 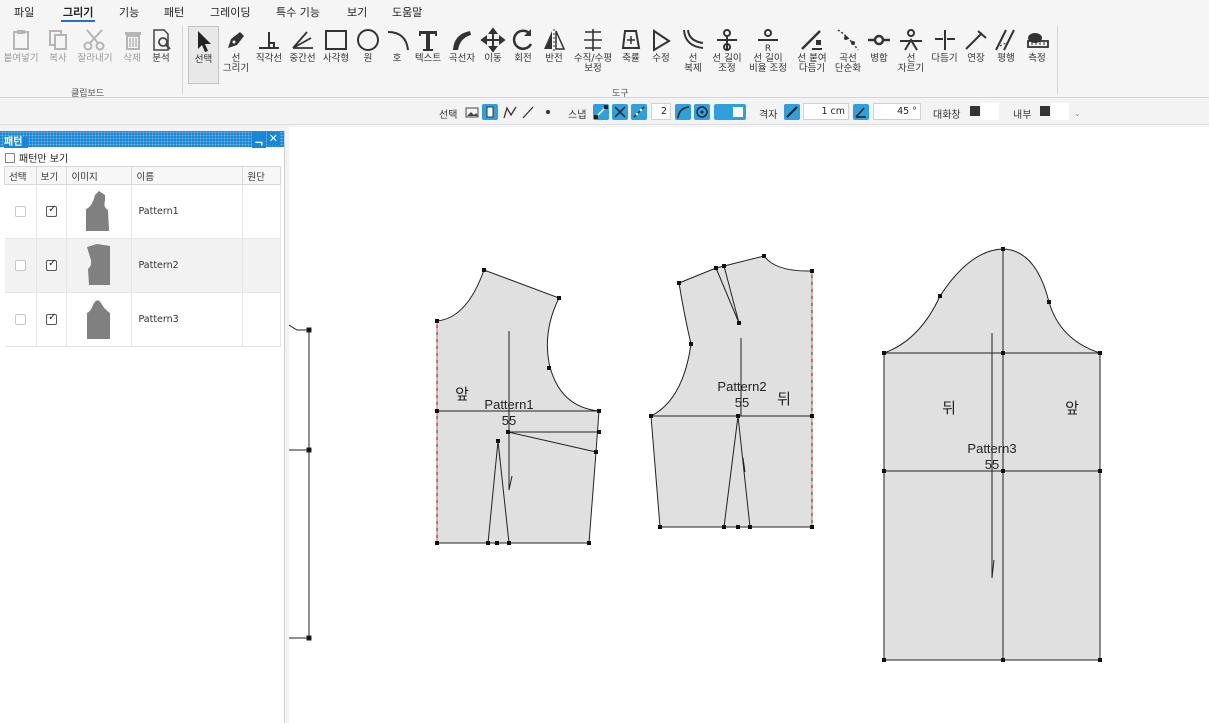 I want to click on dialog-label: 대화창, so click(x=947, y=115).